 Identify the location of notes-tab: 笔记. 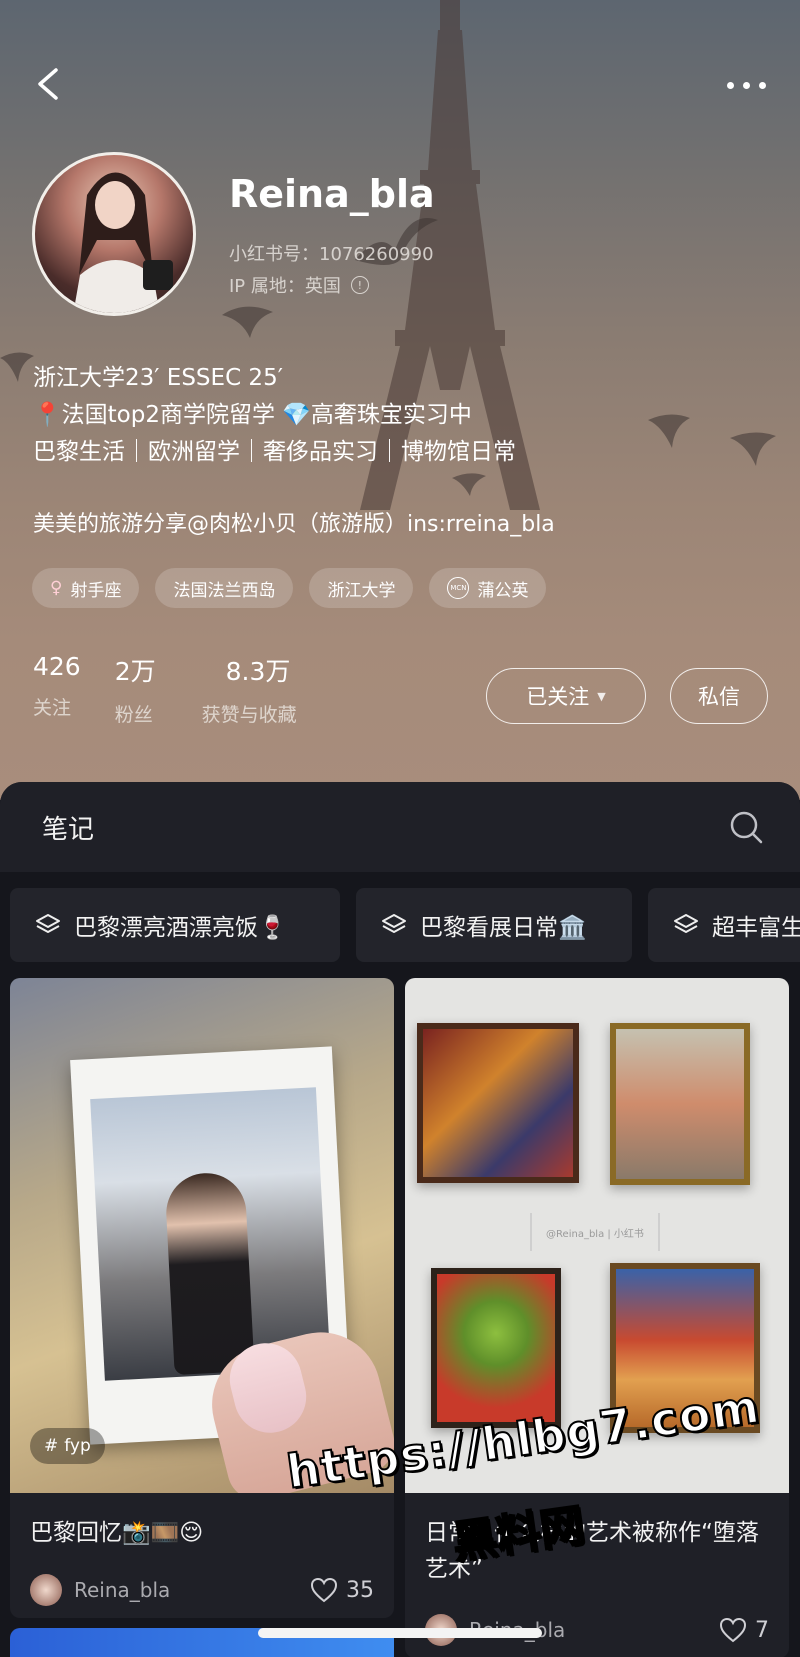
(68, 827).